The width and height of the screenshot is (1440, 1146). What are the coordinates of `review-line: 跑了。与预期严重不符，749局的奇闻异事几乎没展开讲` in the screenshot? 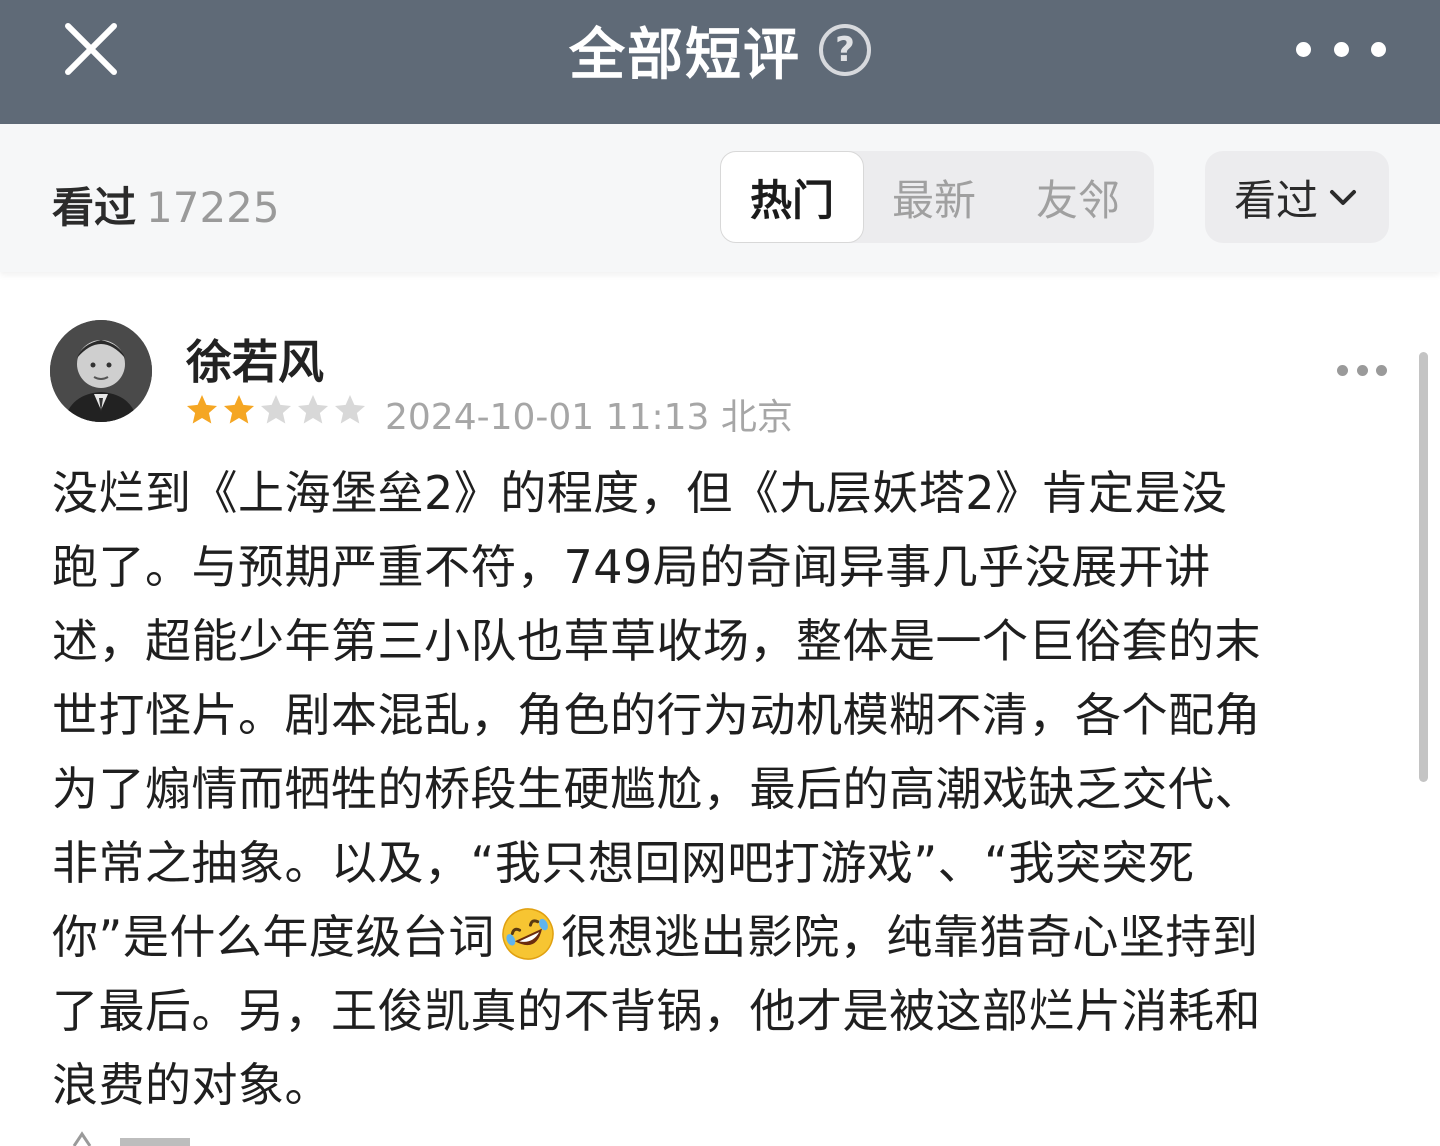 It's located at (631, 567).